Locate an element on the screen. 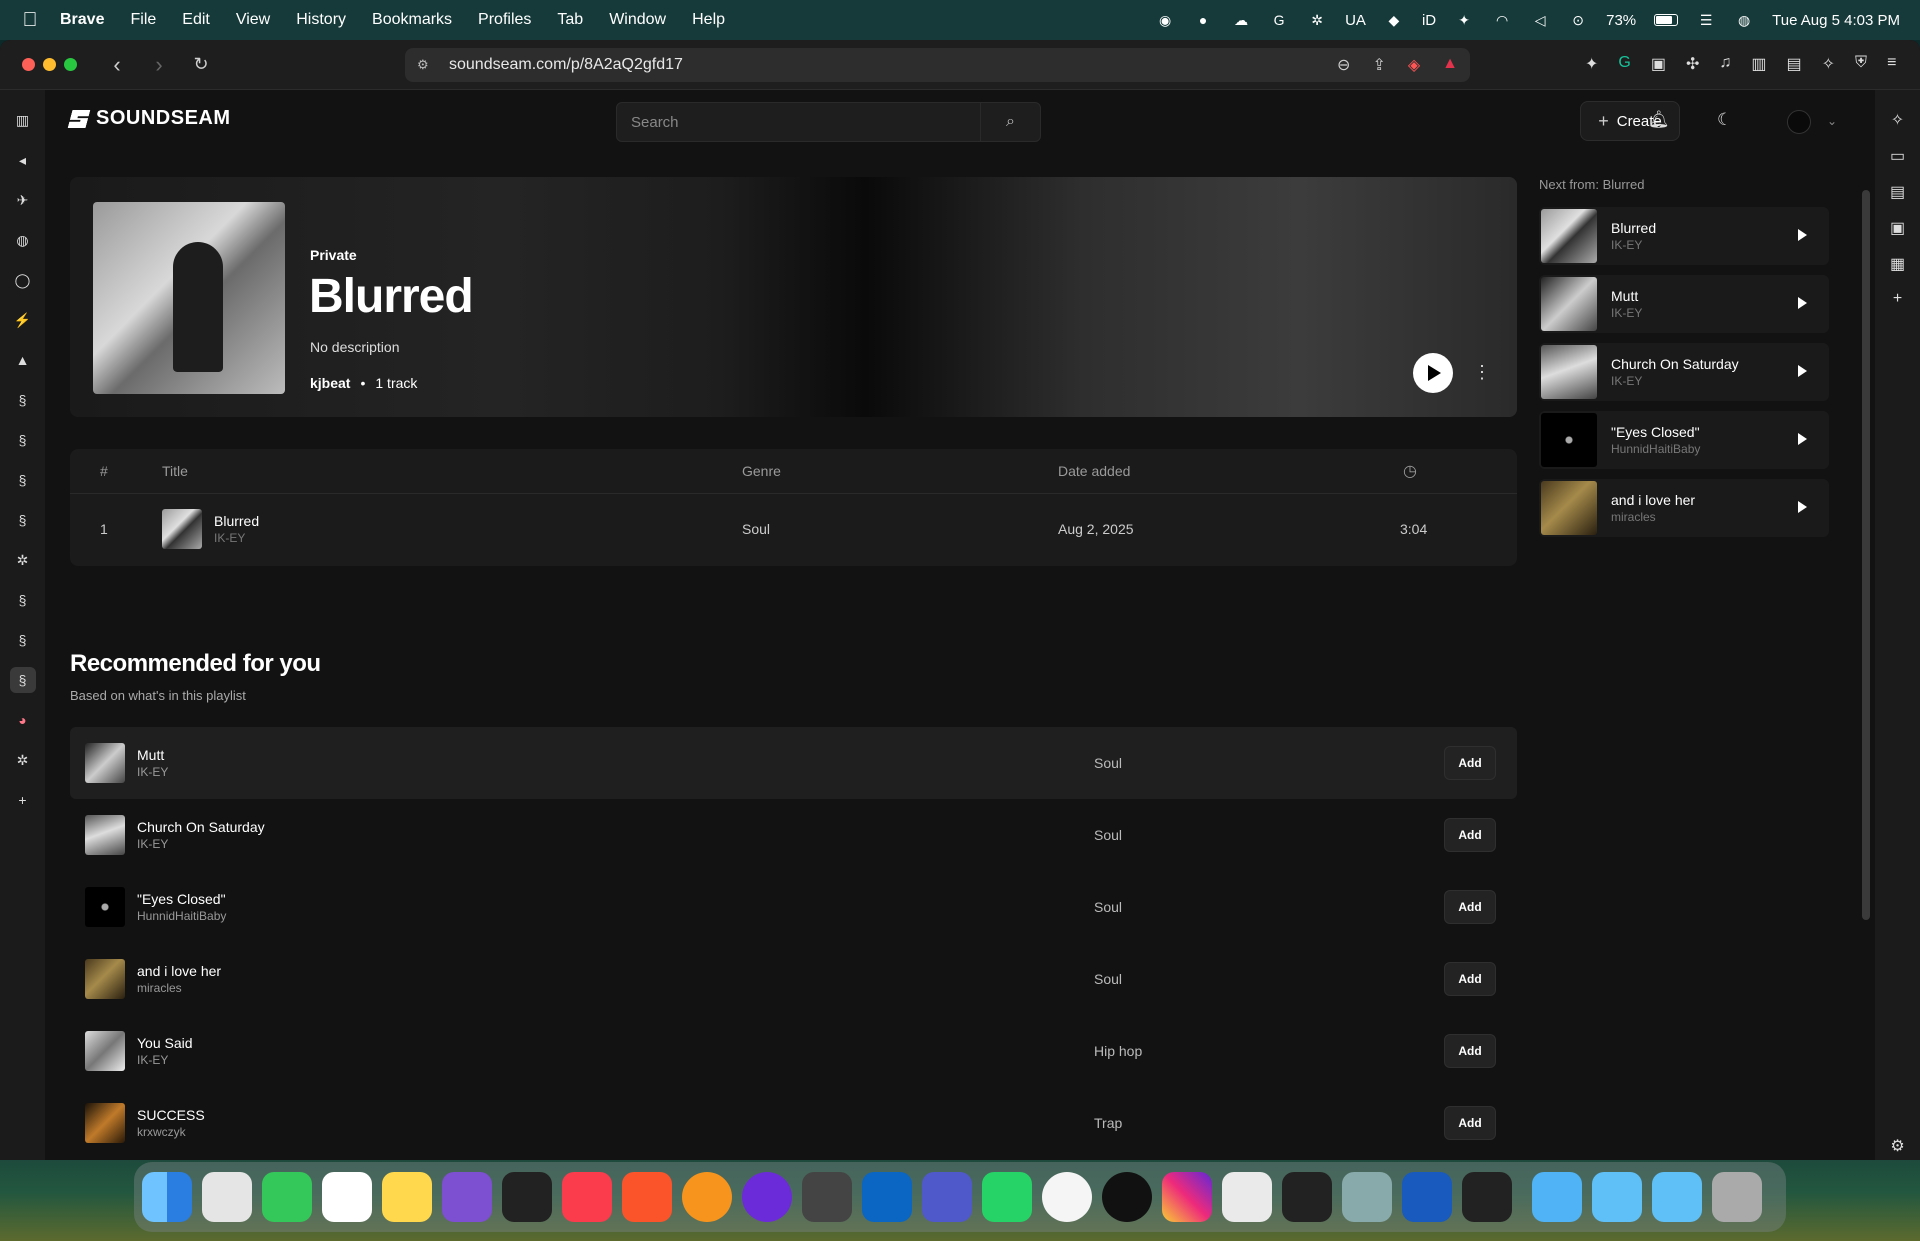  queue-item: Church On Saturday IK-EY is located at coordinates (1684, 372).